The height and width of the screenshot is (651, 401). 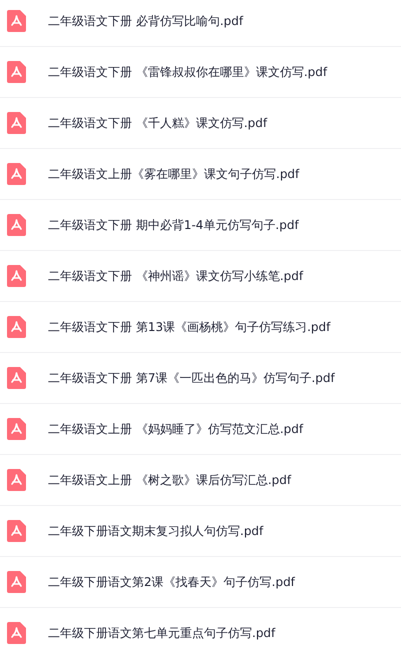 What do you see at coordinates (156, 531) in the screenshot?
I see `file-name: 二年级下册语文期末复习拟人句仿写.pdf` at bounding box center [156, 531].